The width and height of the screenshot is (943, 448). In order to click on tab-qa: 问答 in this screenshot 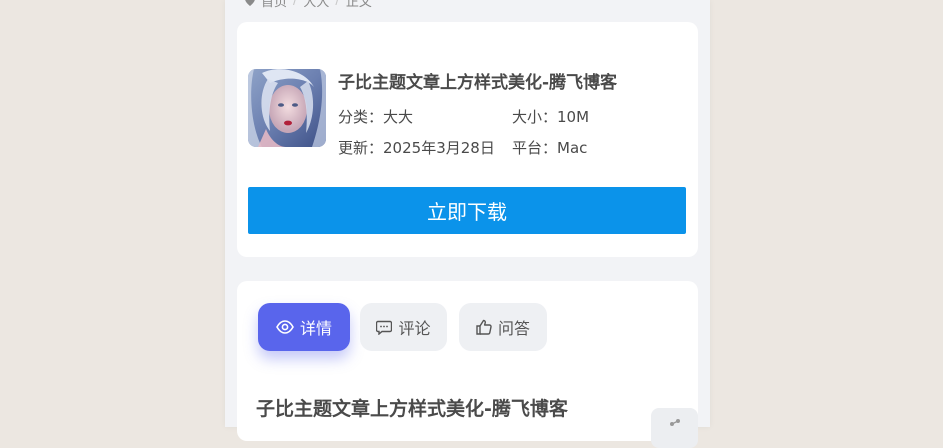, I will do `click(503, 327)`.